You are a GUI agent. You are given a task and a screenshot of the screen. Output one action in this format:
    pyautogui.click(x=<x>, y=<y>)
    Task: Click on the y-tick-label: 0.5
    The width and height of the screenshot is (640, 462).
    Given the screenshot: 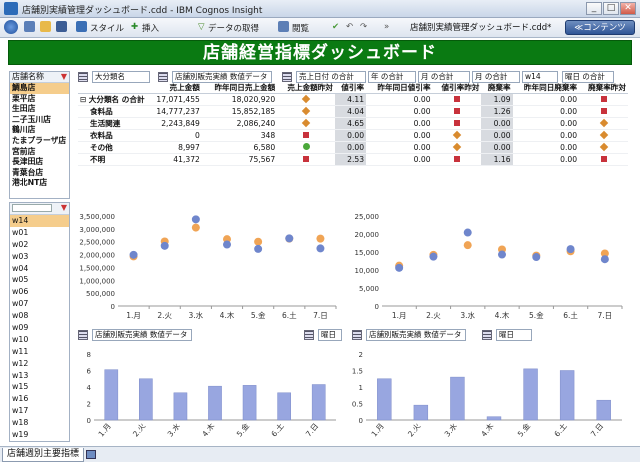 What is the action you would take?
    pyautogui.click(x=357, y=405)
    